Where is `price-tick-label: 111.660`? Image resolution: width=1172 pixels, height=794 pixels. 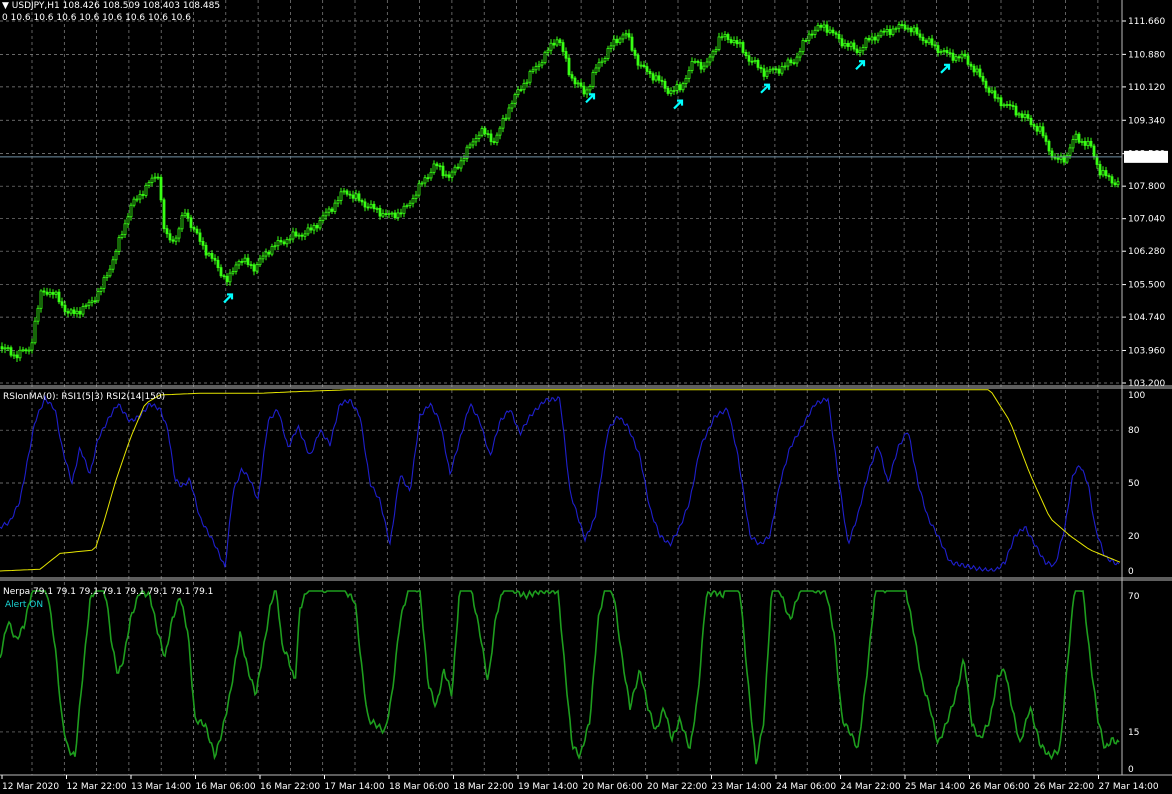 price-tick-label: 111.660 is located at coordinates (1146, 22).